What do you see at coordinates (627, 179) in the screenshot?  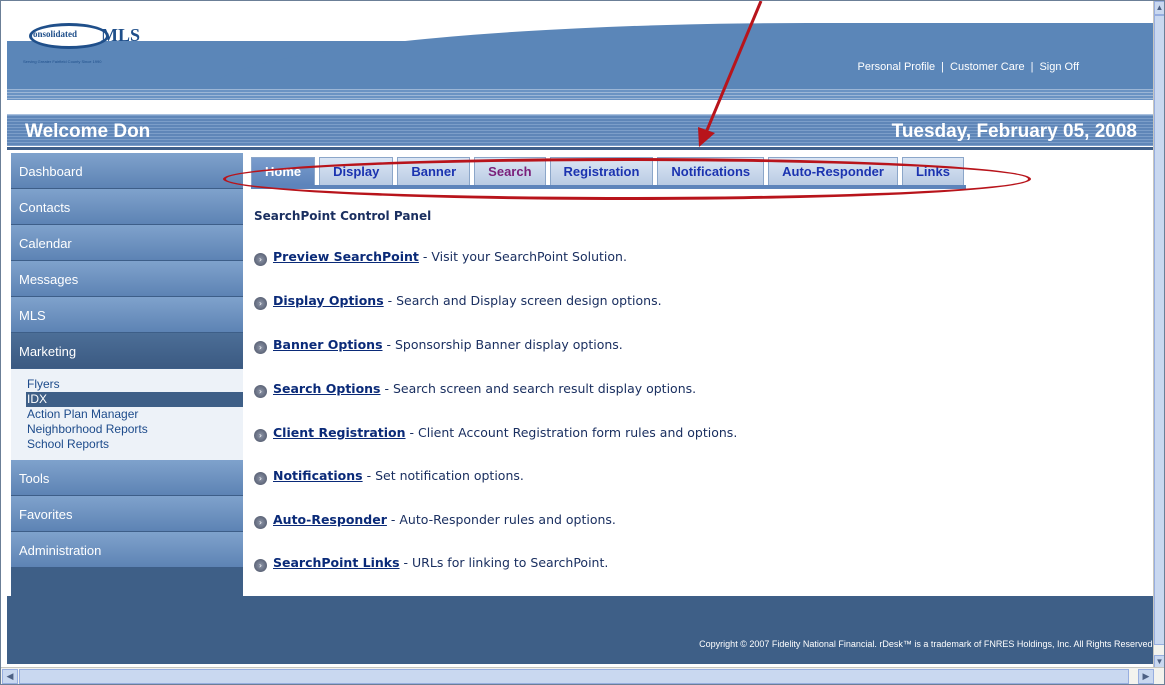 I see `annotation-highlight-oval` at bounding box center [627, 179].